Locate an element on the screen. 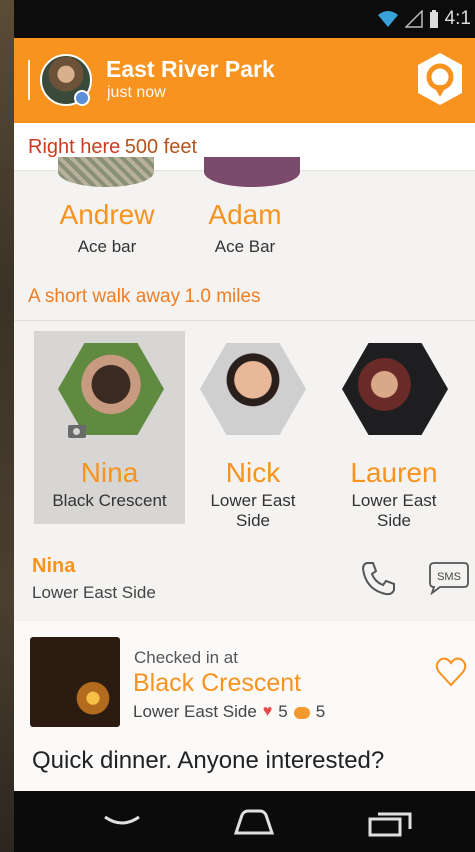  sms-icon: SMS is located at coordinates (449, 578).